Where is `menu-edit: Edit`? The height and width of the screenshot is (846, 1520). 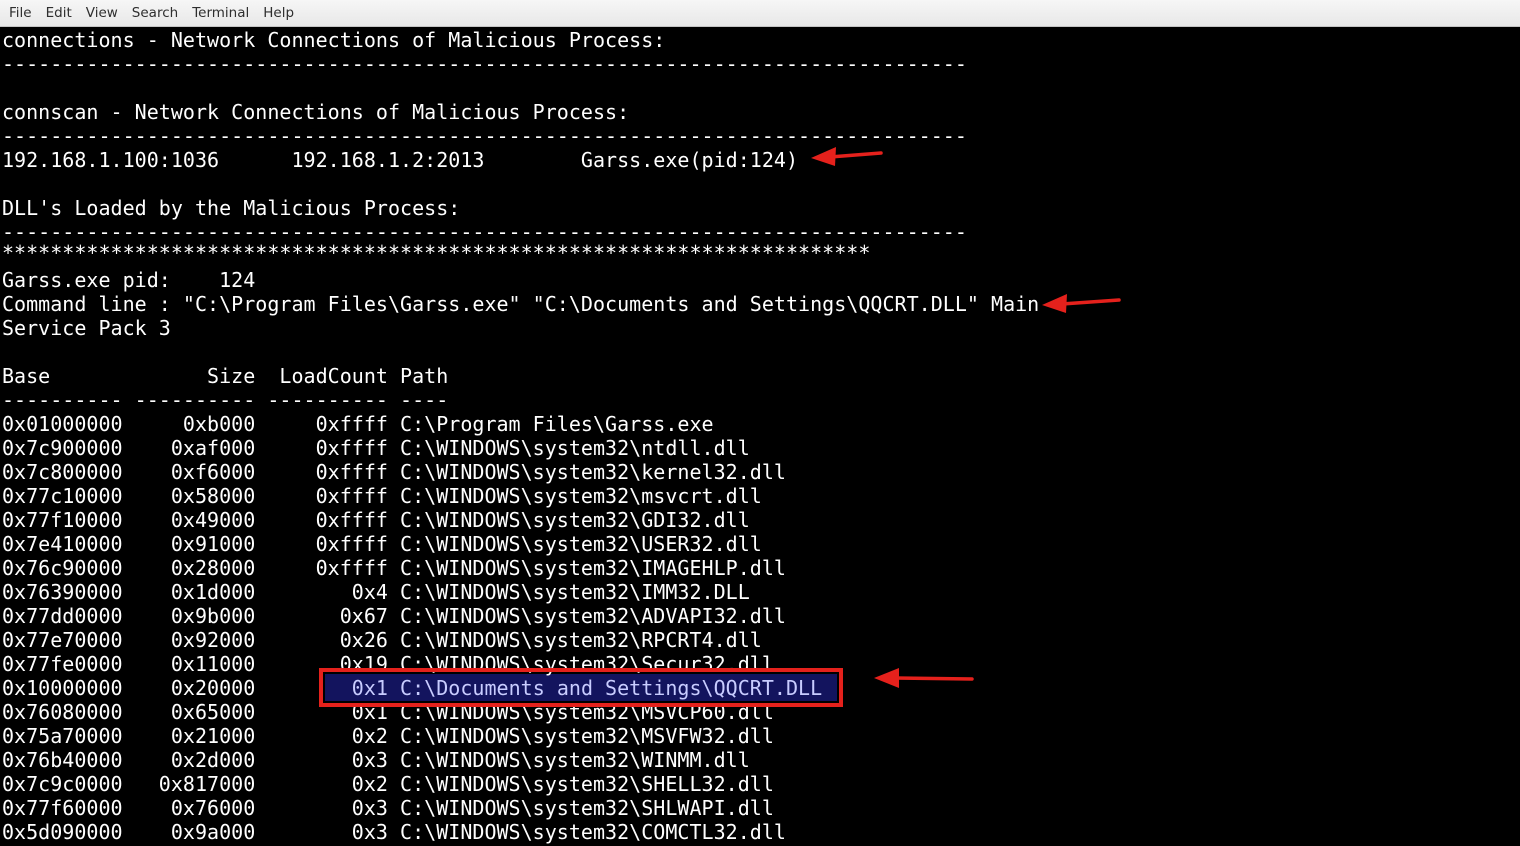
menu-edit: Edit is located at coordinates (59, 13).